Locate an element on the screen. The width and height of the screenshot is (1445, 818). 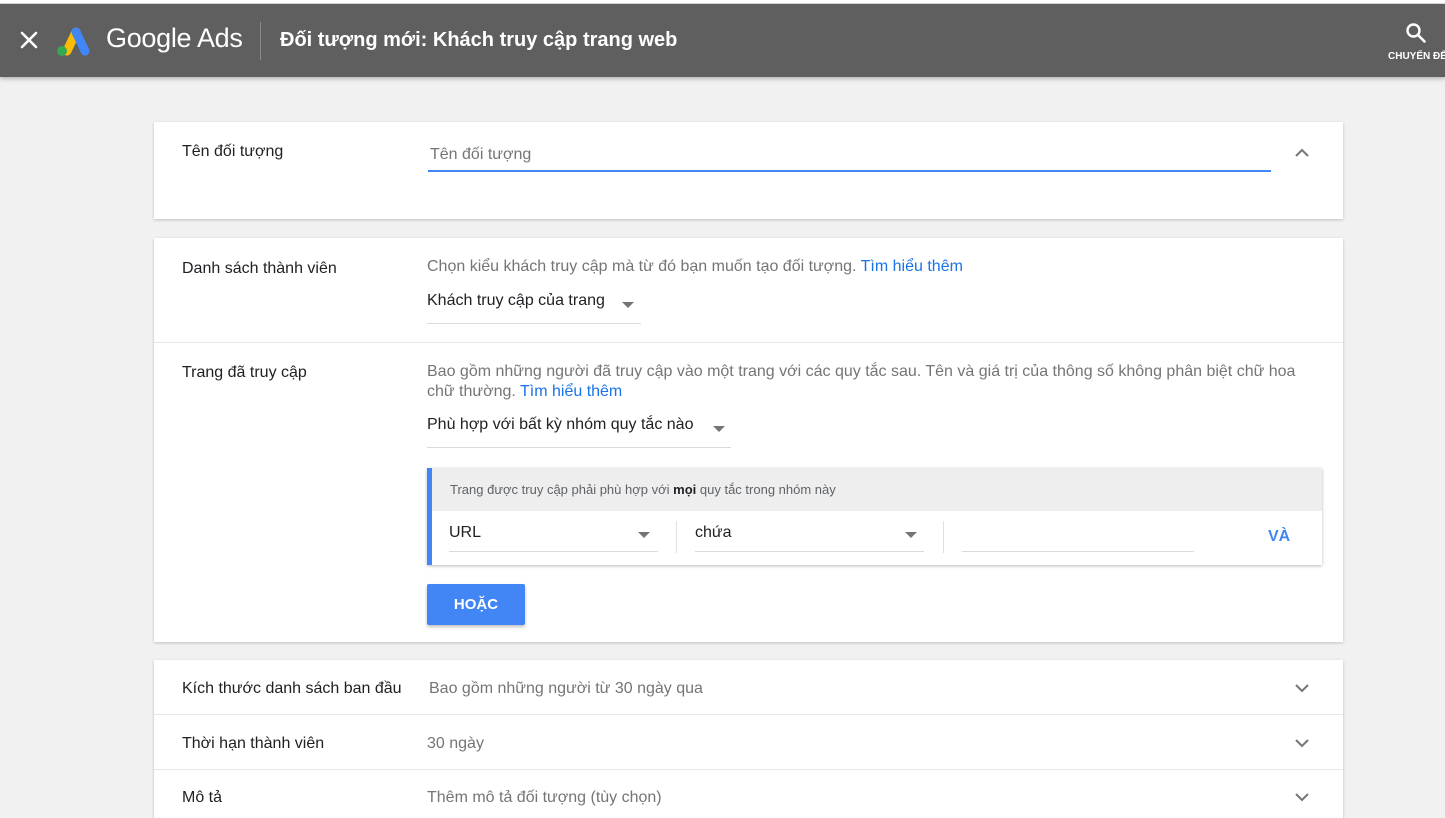
brand-name: Google Ads is located at coordinates (174, 38).